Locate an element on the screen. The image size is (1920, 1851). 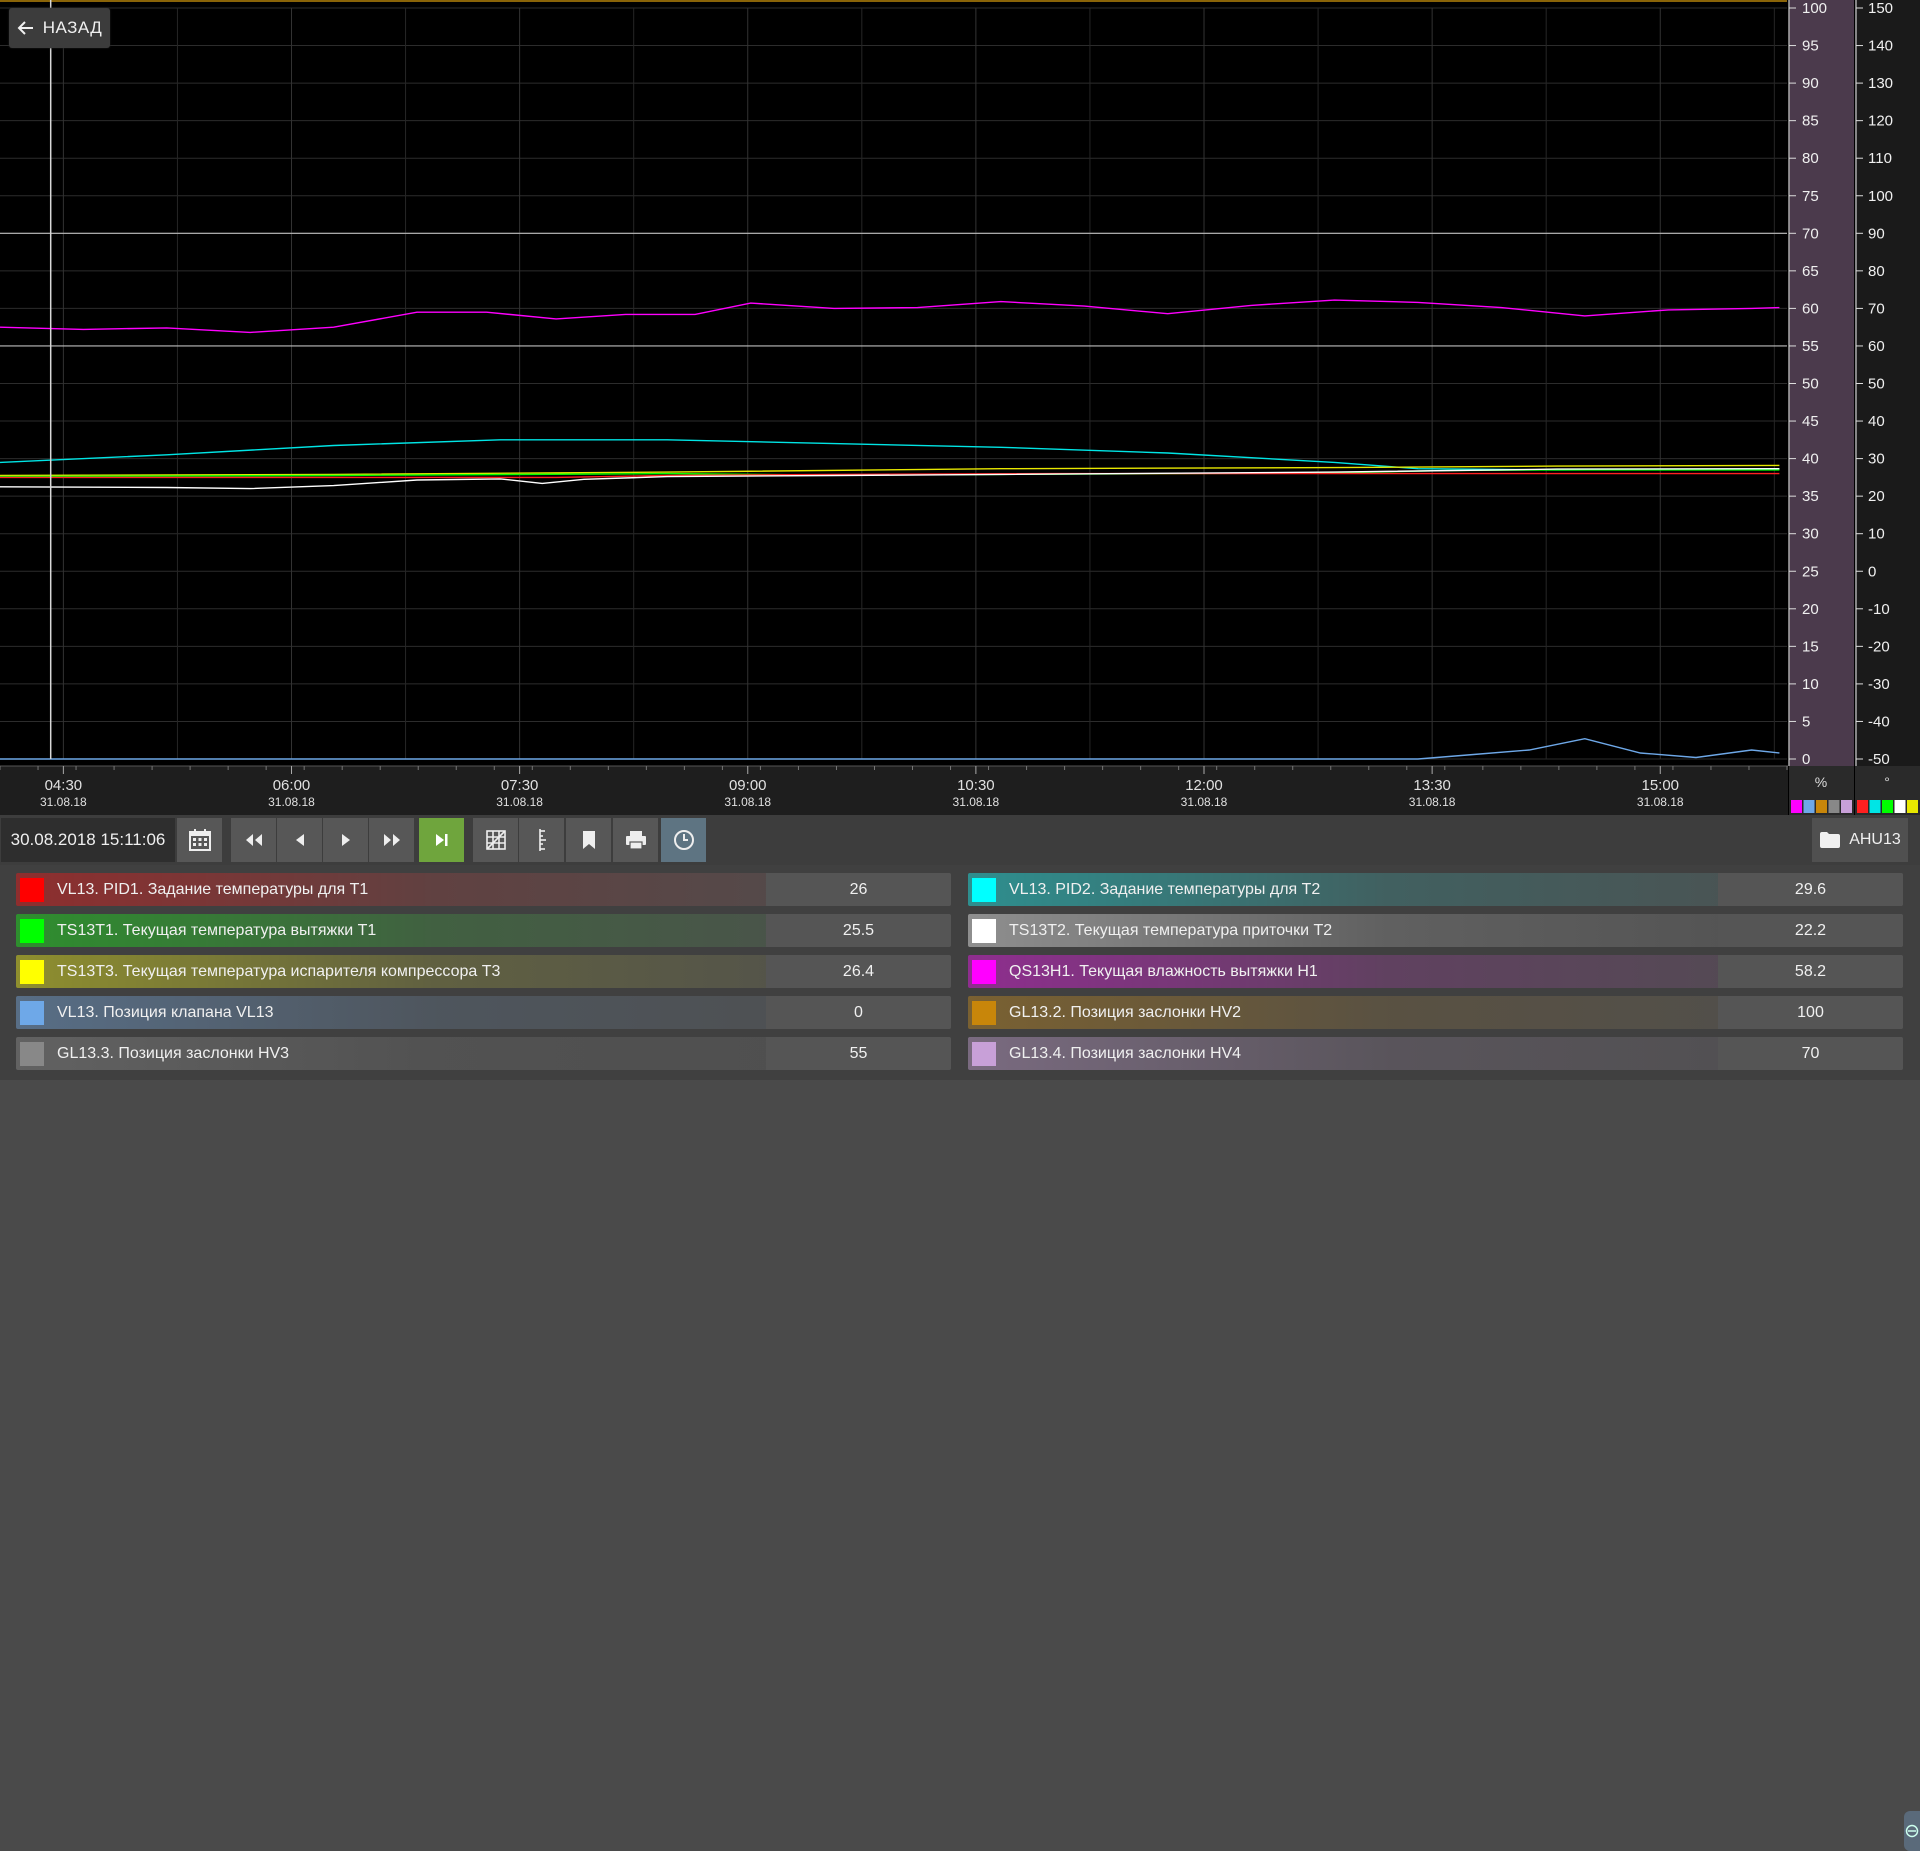
folder-icon is located at coordinates (1830, 840).